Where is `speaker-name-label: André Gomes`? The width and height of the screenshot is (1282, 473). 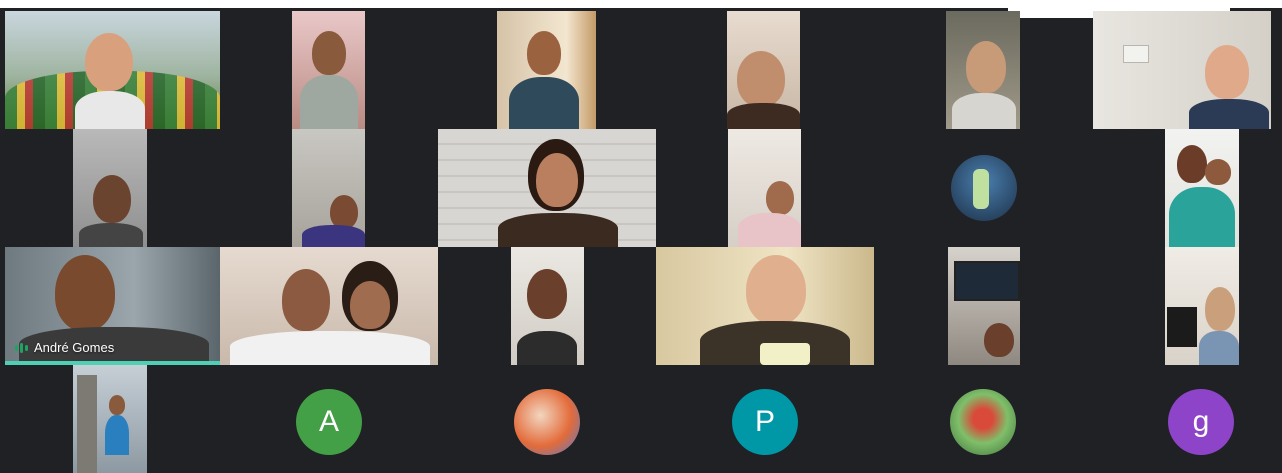 speaker-name-label: André Gomes is located at coordinates (64, 347).